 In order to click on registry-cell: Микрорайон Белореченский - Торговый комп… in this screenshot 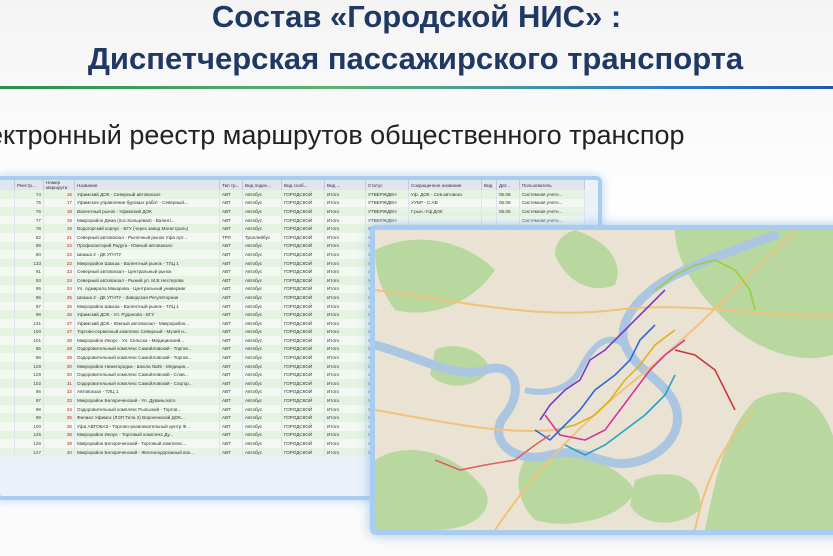, I will do `click(147, 443)`.